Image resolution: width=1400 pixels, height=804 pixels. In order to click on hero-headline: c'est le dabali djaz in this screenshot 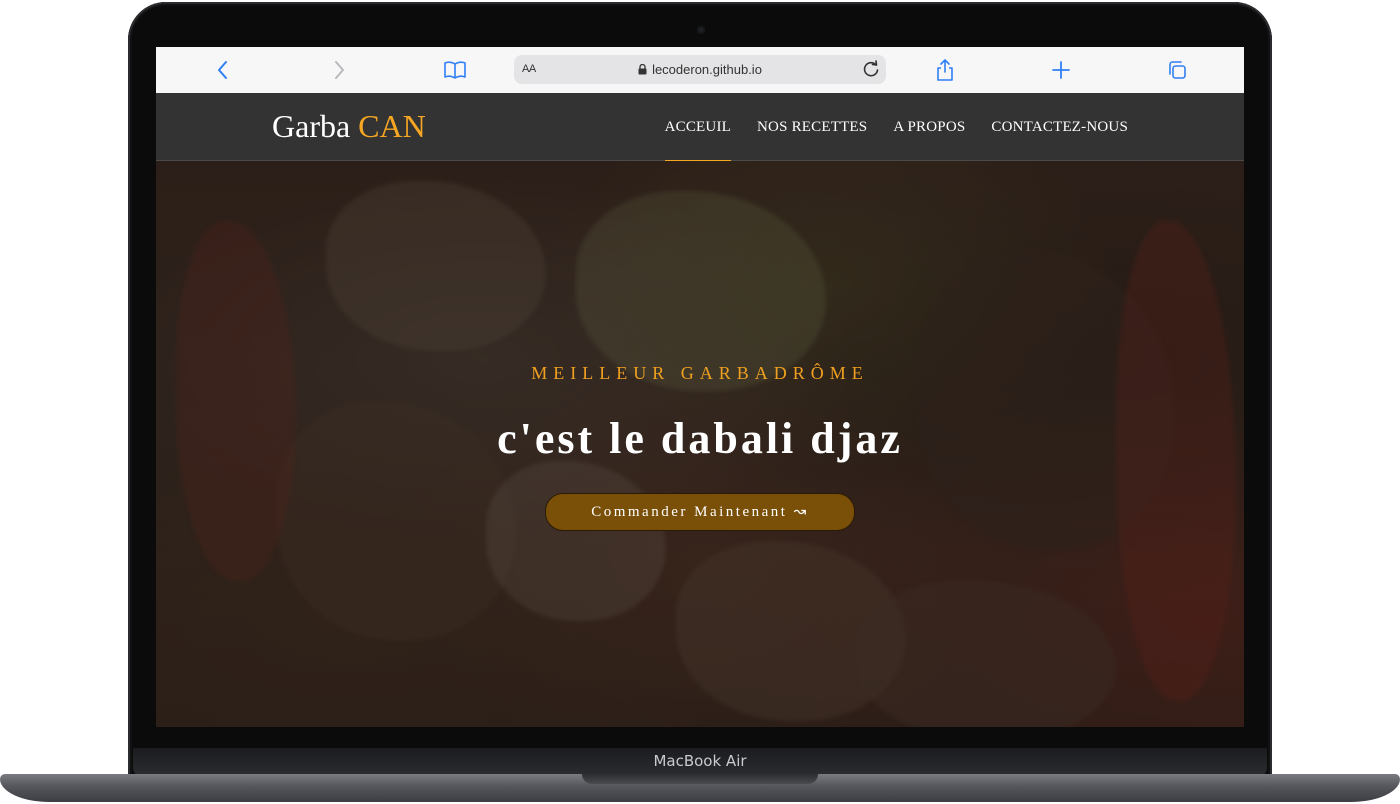, I will do `click(700, 438)`.